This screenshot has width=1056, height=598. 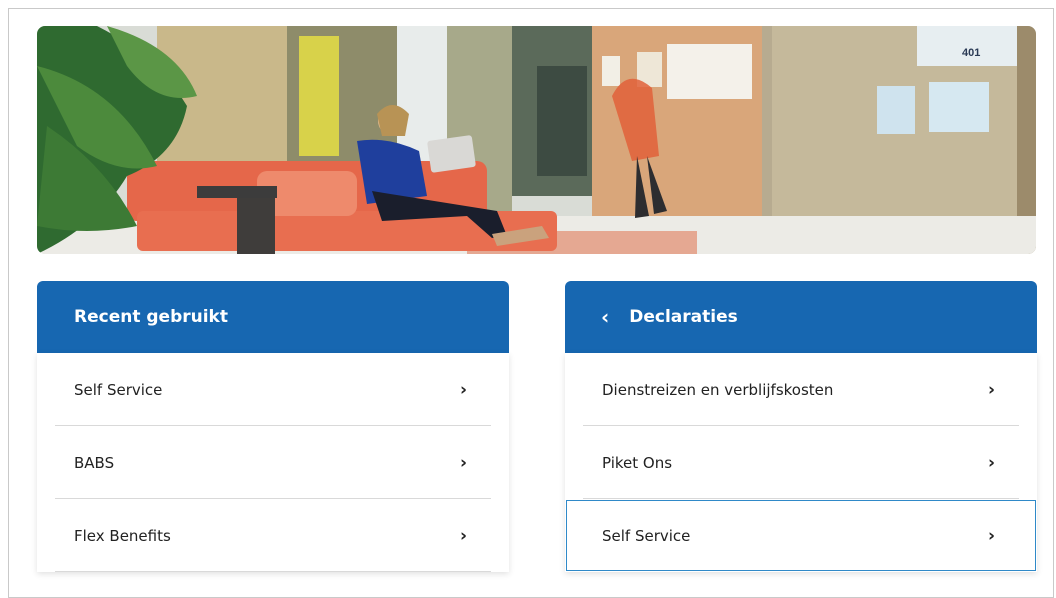 I want to click on recent-item-babs: BABS ›, so click(x=273, y=462).